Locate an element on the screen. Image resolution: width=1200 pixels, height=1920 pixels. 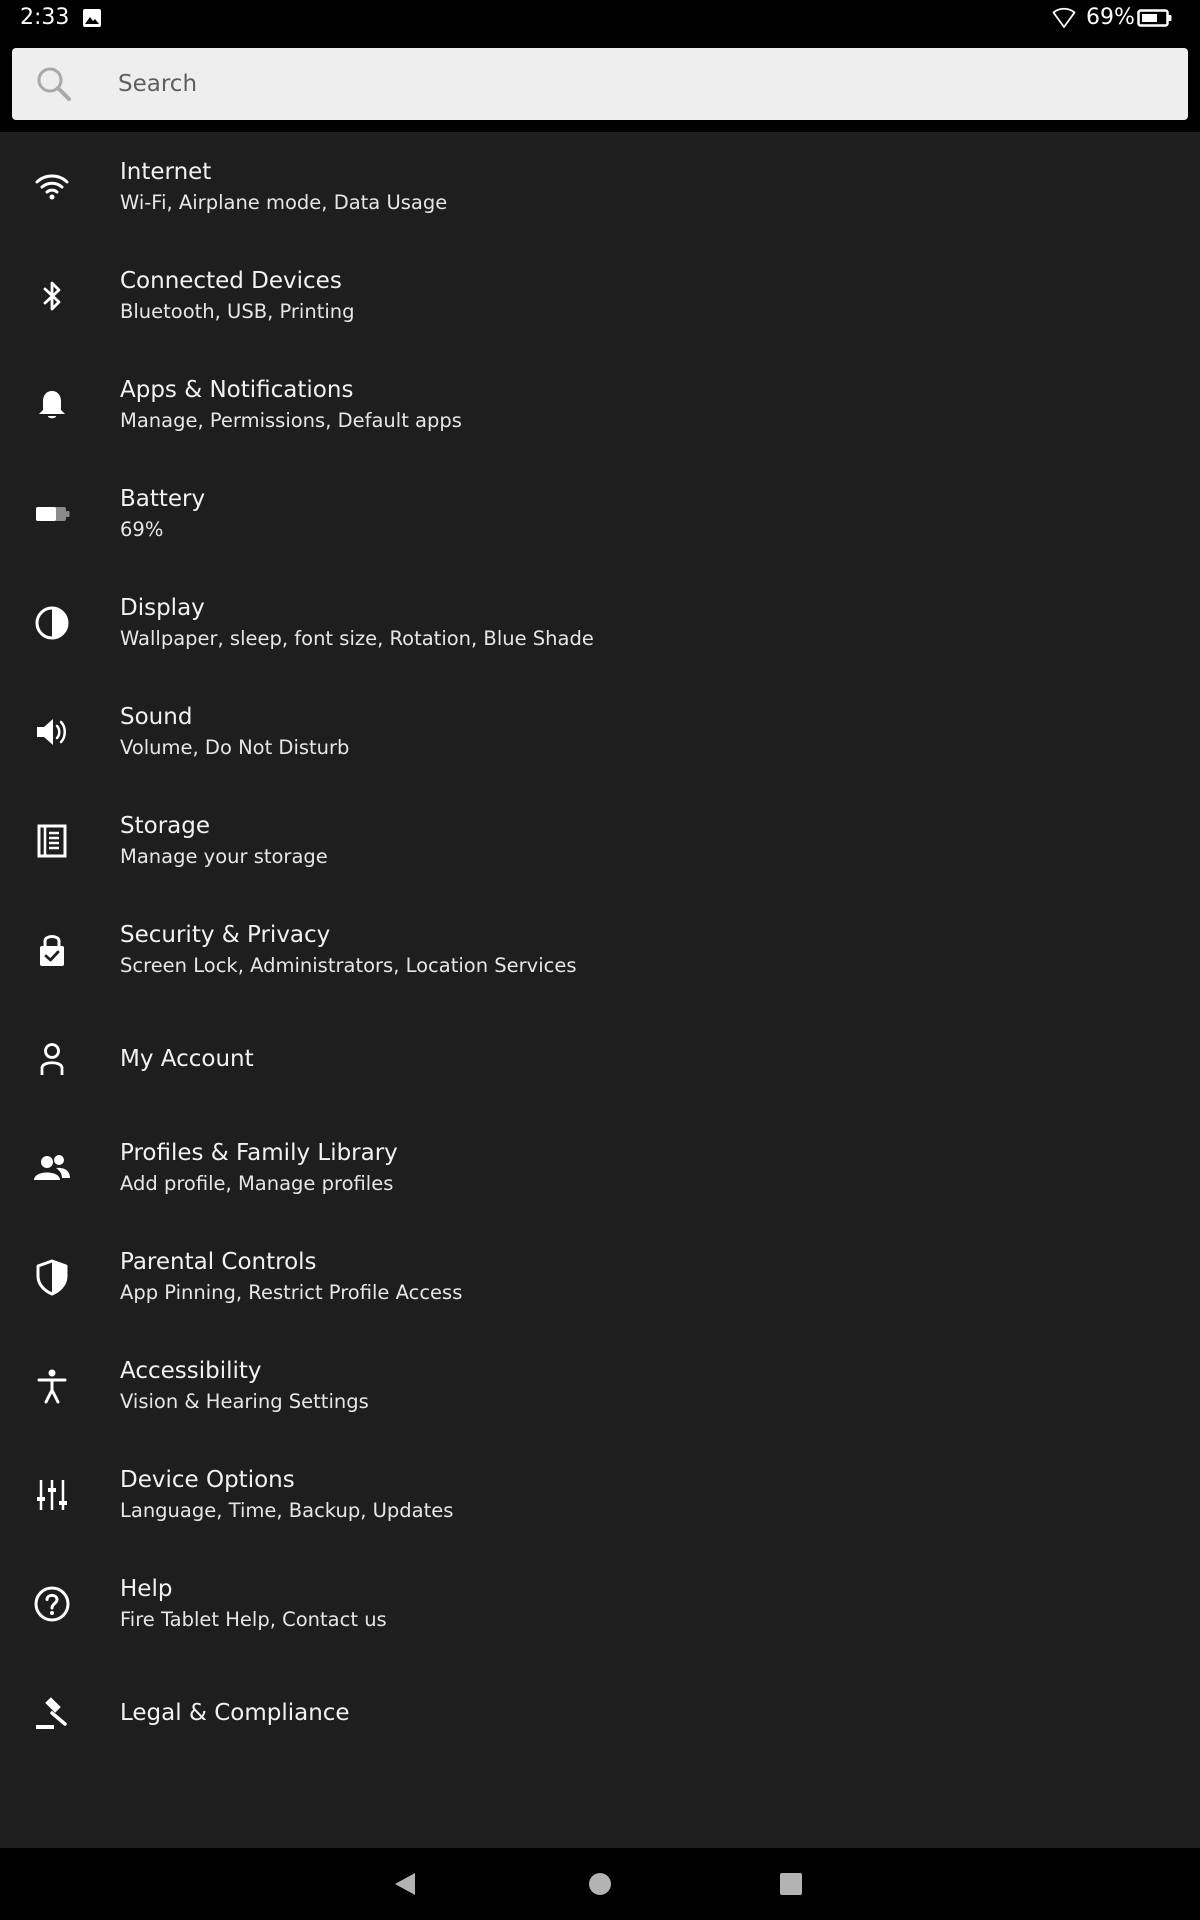
search-icon is located at coordinates (54, 84).